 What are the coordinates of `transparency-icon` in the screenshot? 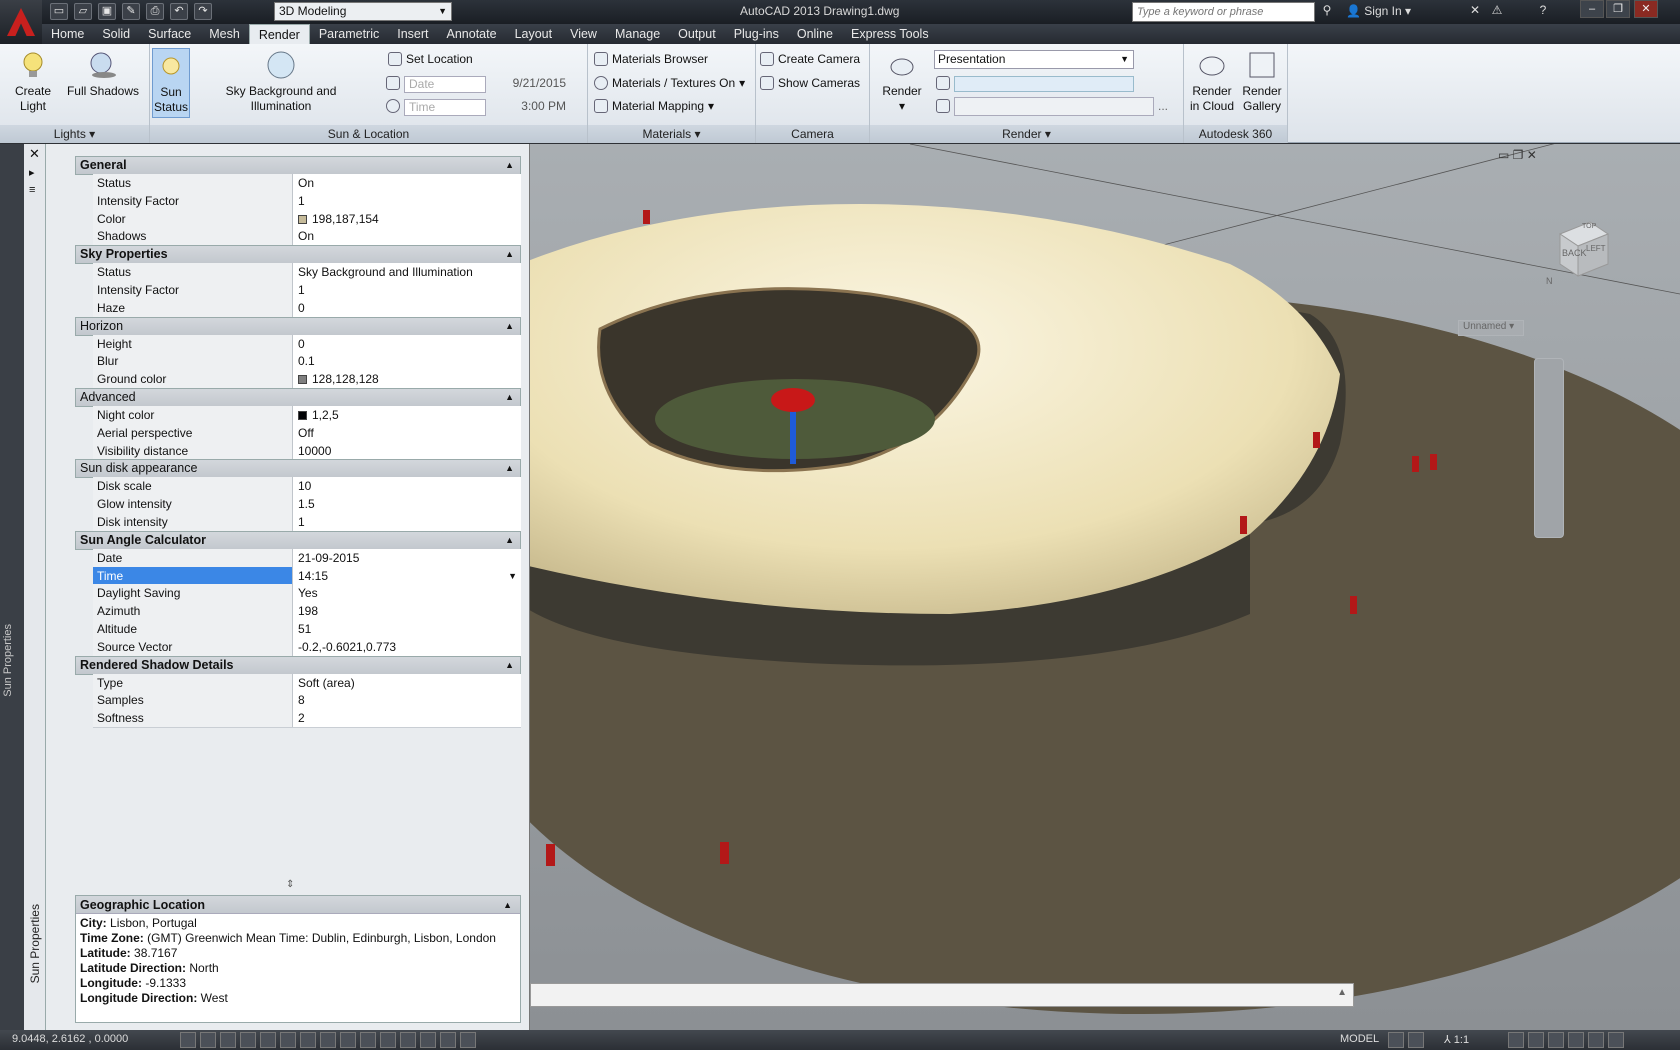 It's located at (408, 1040).